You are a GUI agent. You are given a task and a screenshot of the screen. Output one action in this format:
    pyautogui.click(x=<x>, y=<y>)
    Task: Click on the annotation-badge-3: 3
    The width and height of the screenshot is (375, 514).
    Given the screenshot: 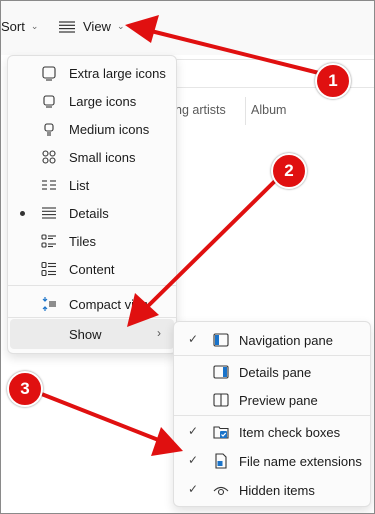 What is the action you would take?
    pyautogui.click(x=25, y=389)
    